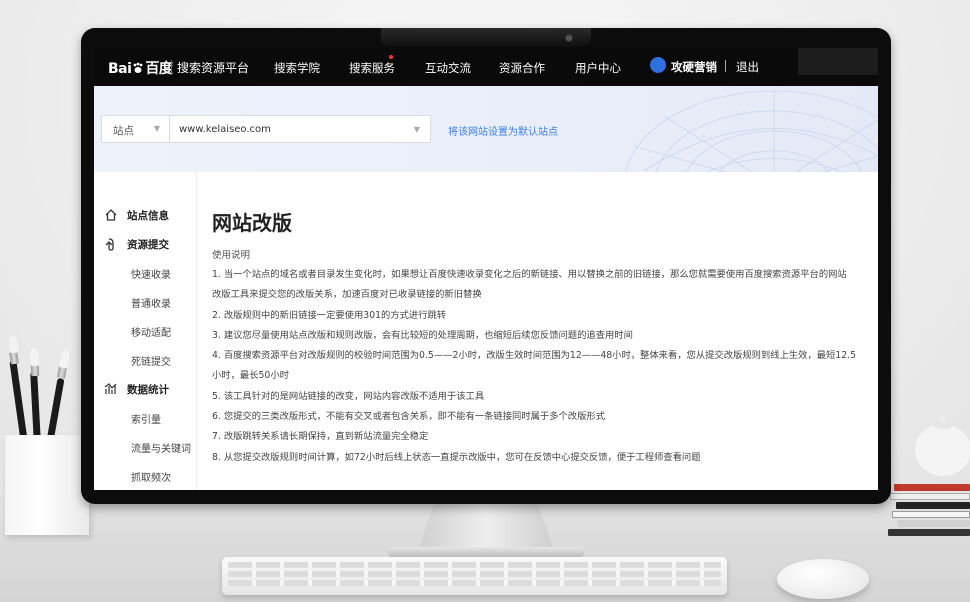  Describe the element at coordinates (503, 130) in the screenshot. I see `set-default-site-link: 将该网站设置为默认站点` at that location.